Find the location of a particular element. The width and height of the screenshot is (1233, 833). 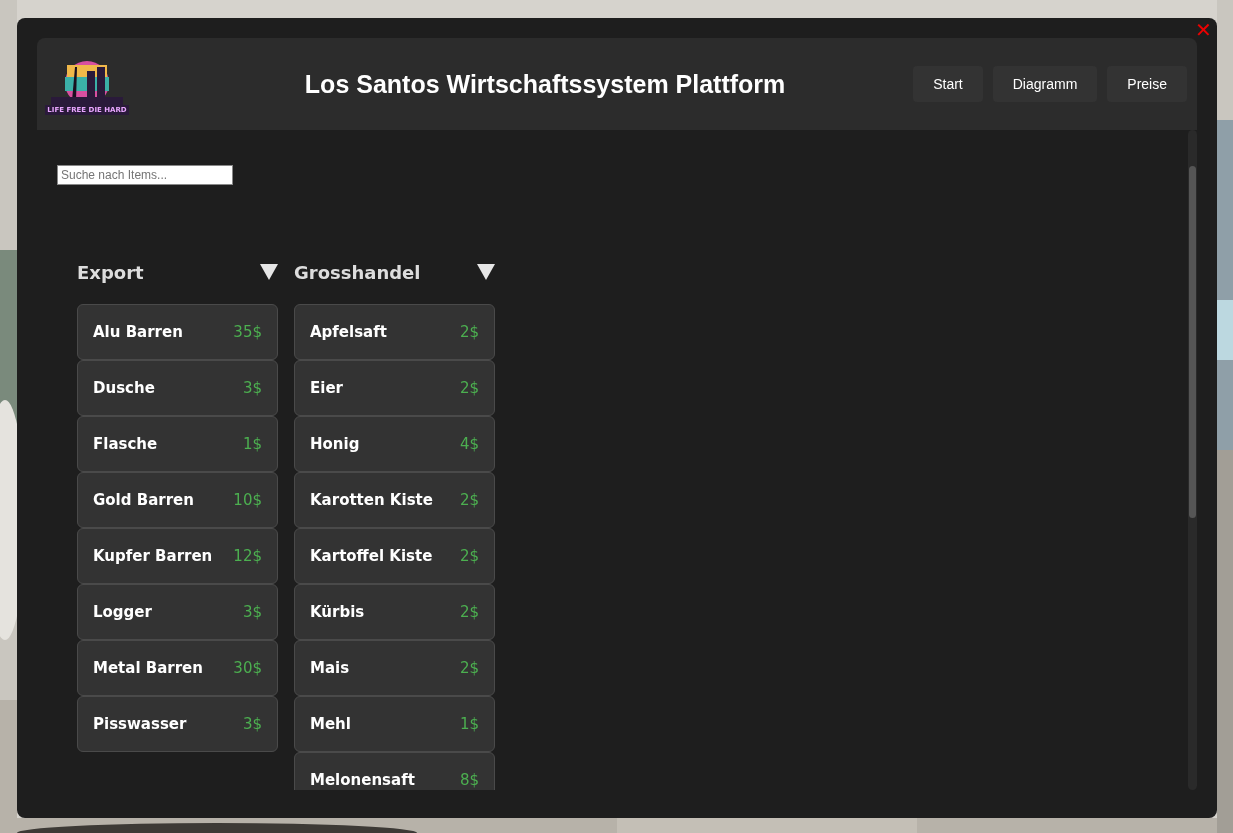

item-name: Kartoffel Kiste is located at coordinates (371, 556).